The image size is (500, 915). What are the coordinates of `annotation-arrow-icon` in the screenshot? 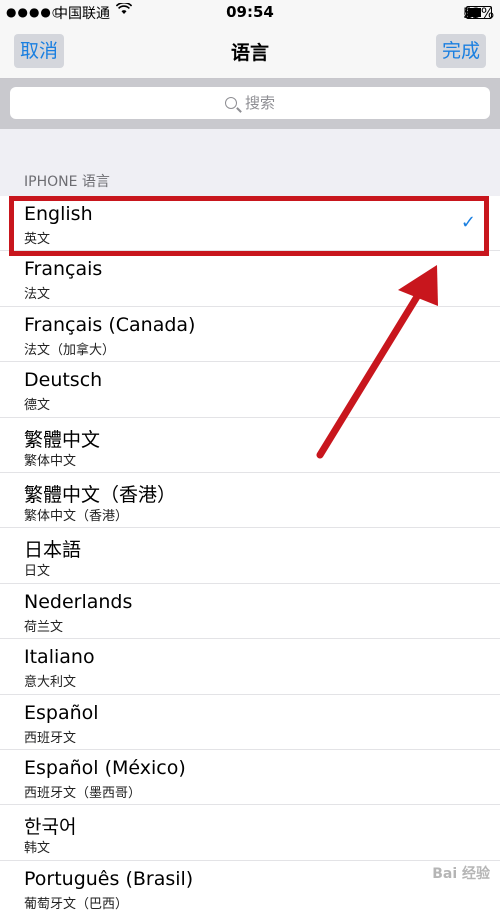 It's located at (377, 362).